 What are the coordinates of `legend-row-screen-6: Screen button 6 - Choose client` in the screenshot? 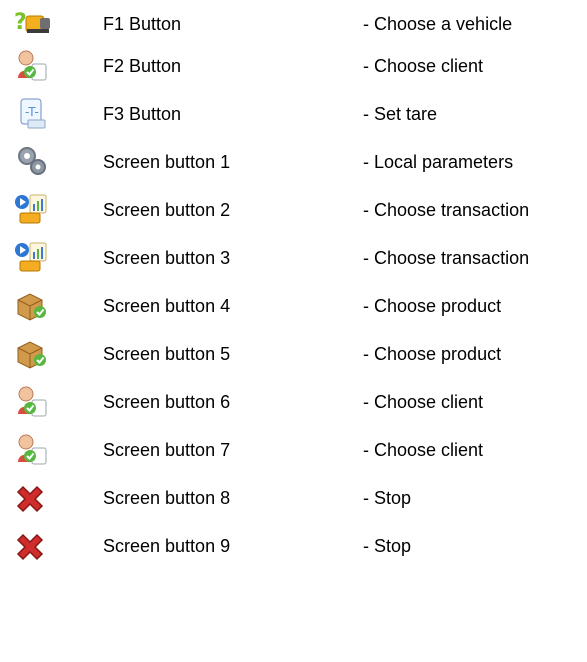 It's located at (293, 402).